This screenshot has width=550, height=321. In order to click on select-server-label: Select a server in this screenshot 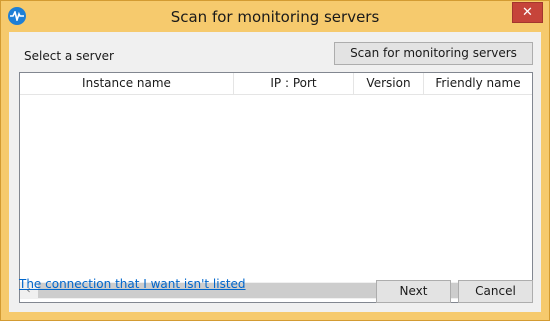, I will do `click(69, 56)`.